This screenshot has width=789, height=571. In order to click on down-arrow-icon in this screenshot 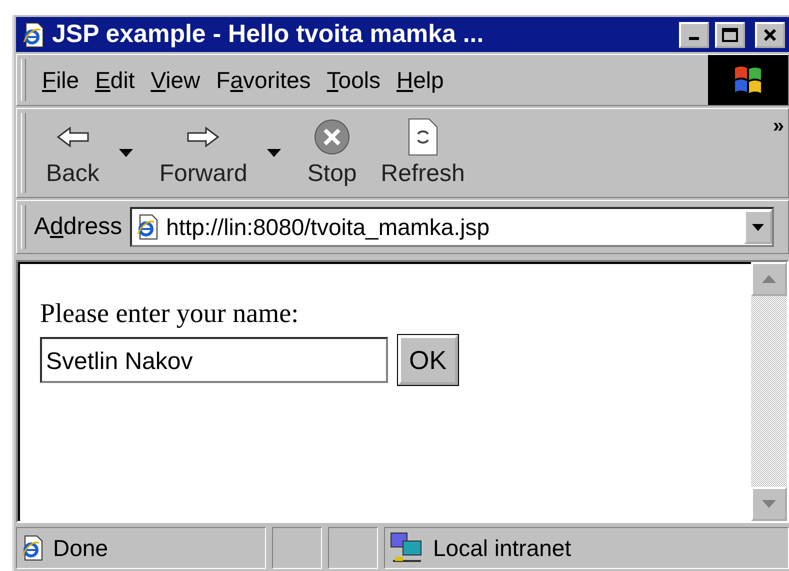, I will do `click(769, 504)`.